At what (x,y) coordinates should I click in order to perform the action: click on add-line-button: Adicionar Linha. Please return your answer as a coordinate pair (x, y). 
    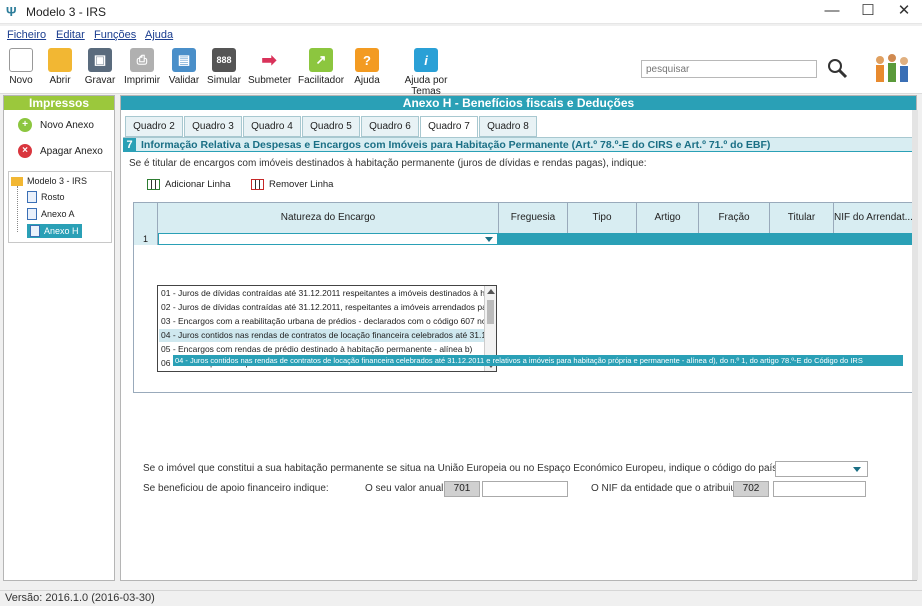
    Looking at the image, I should click on (189, 184).